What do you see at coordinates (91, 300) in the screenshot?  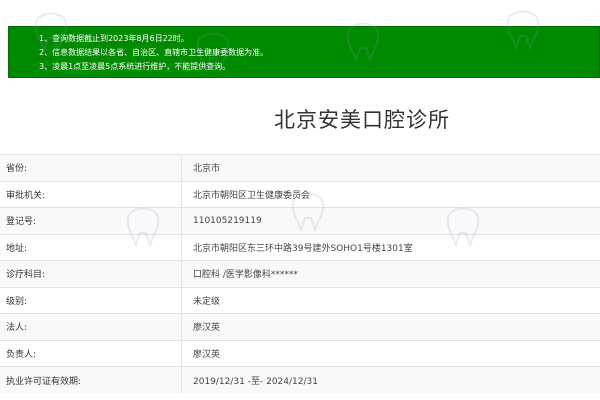 I see `info-label: 级别:` at bounding box center [91, 300].